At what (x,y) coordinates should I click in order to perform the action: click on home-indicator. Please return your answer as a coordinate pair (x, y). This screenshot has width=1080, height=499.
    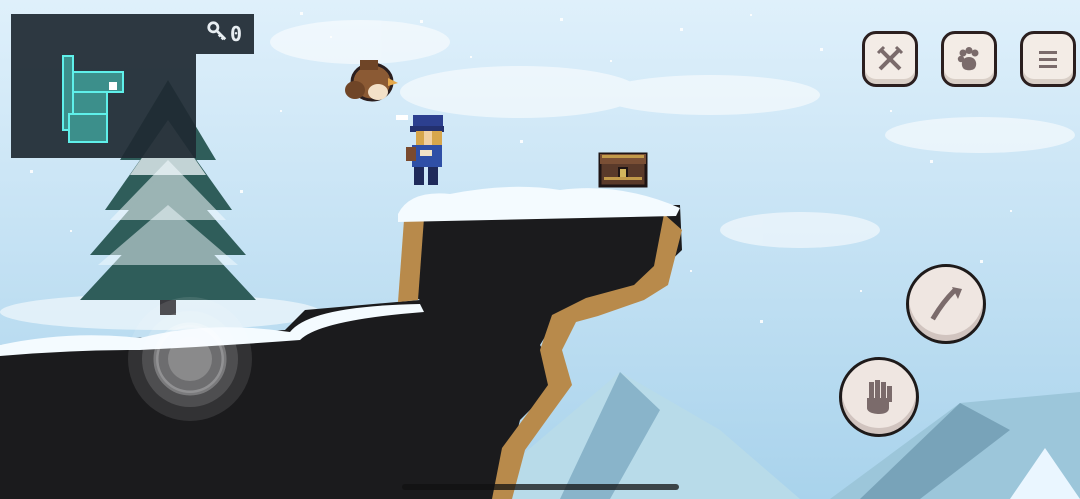
    Looking at the image, I should click on (540, 487).